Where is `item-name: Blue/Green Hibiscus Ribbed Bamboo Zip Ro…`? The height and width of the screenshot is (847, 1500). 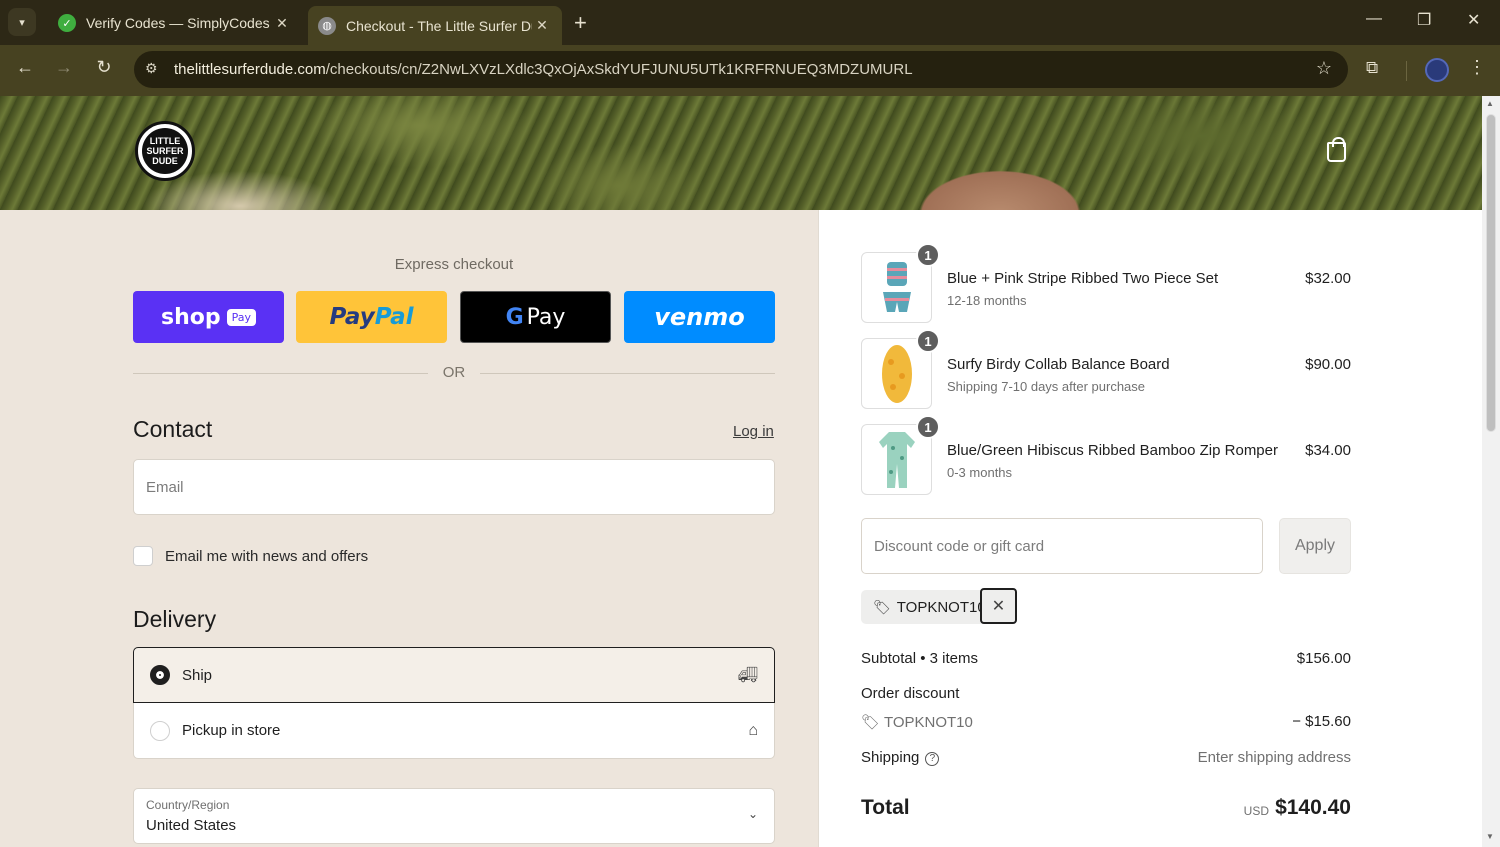 item-name: Blue/Green Hibiscus Ribbed Bamboo Zip Ro… is located at coordinates (1112, 450).